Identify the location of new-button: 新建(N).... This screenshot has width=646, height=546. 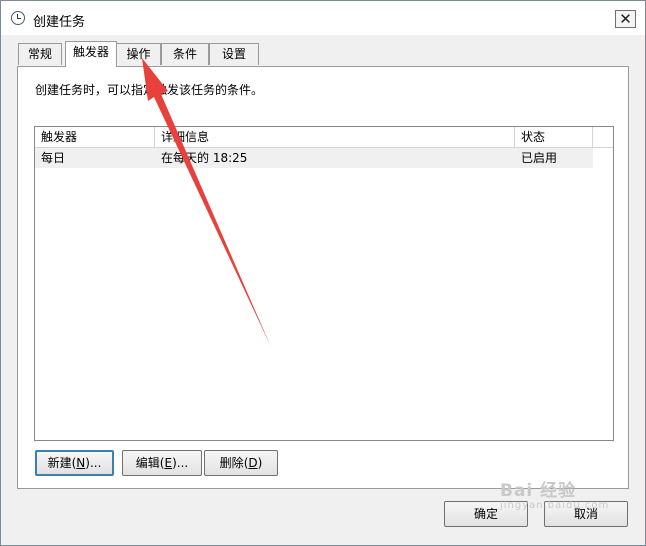
(74, 463).